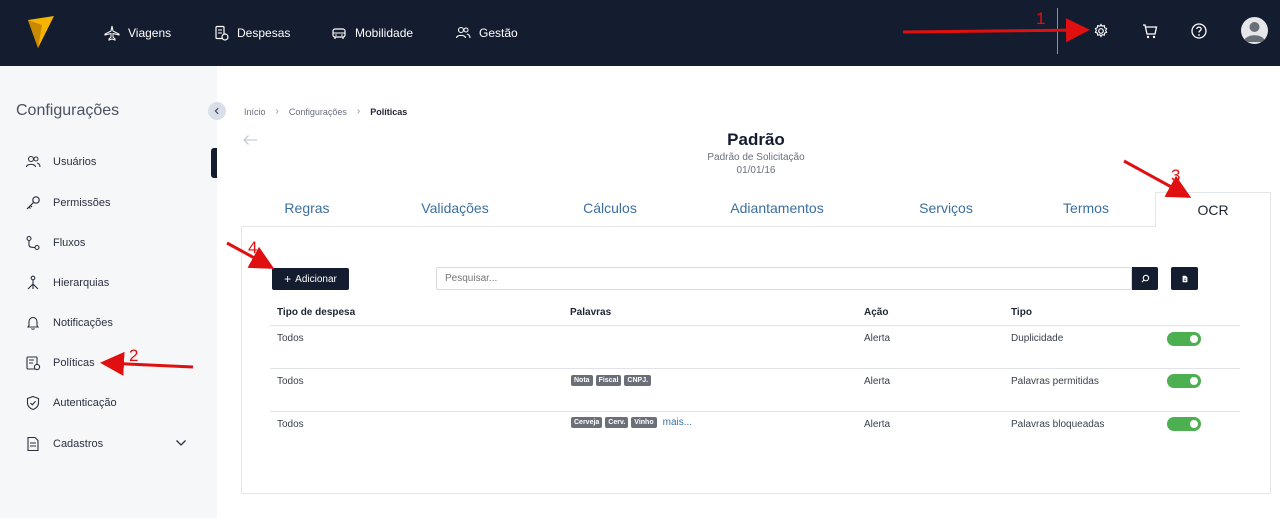 The image size is (1280, 518). What do you see at coordinates (41, 32) in the screenshot?
I see `logo-icon` at bounding box center [41, 32].